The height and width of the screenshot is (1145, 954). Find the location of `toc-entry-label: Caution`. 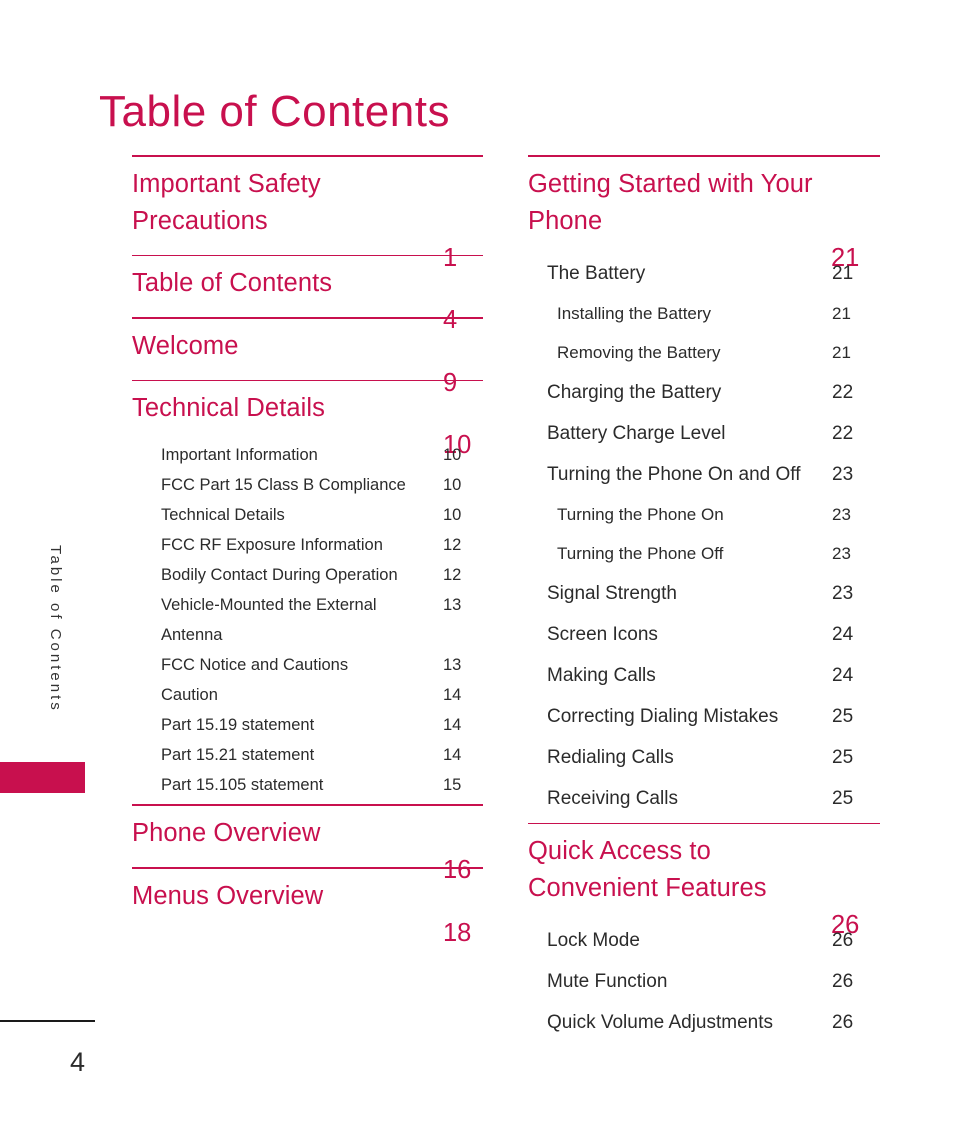

toc-entry-label: Caution is located at coordinates (189, 695).